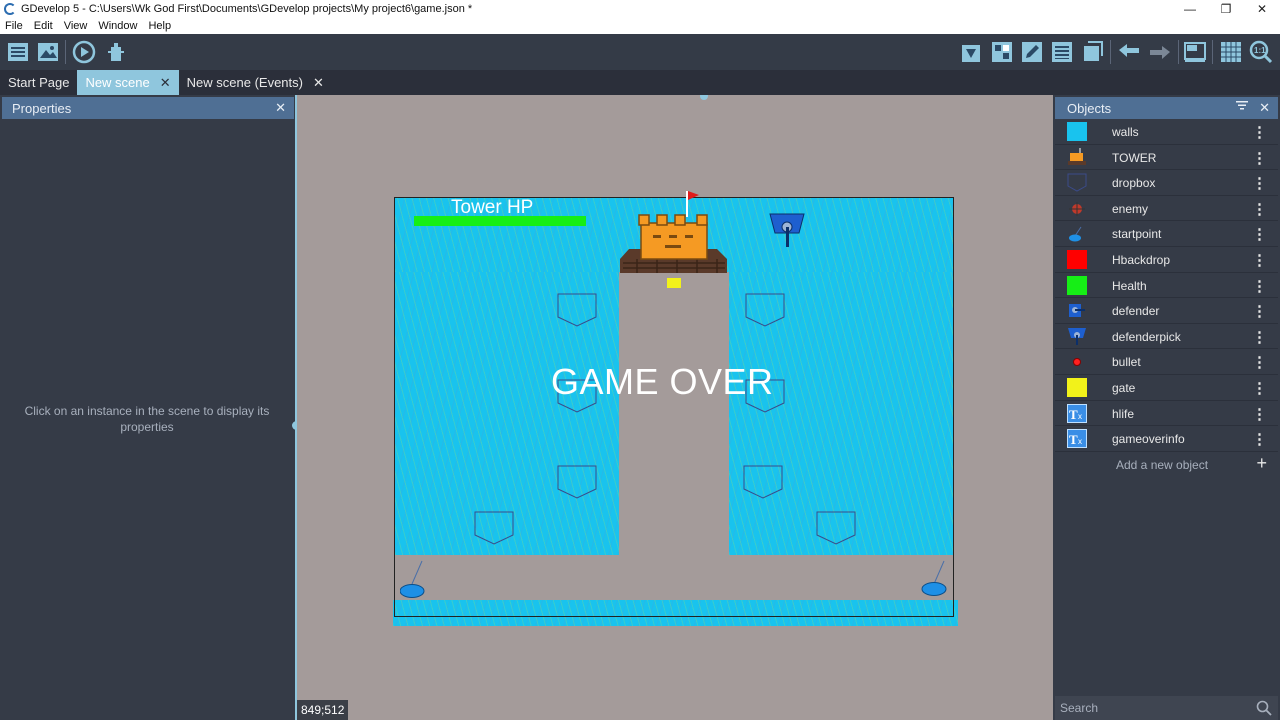 The height and width of the screenshot is (720, 1280). I want to click on tower-hp-text: Tower HP, so click(492, 208).